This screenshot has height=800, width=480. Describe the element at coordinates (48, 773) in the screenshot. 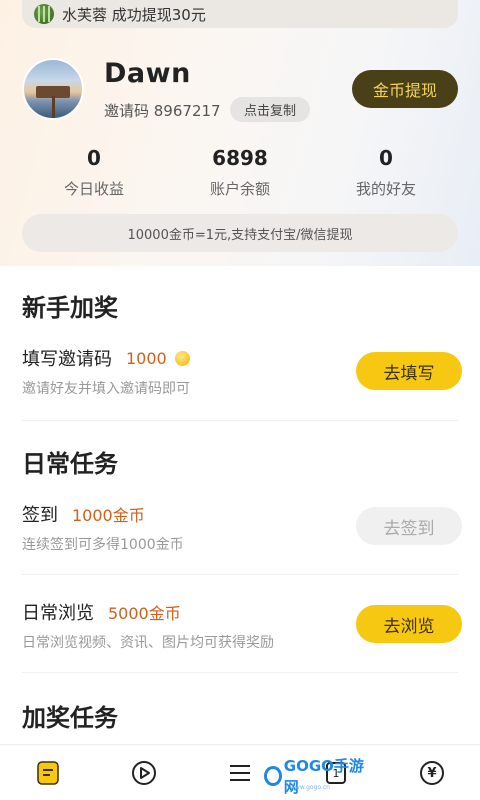

I see `task-tab-icon` at that location.